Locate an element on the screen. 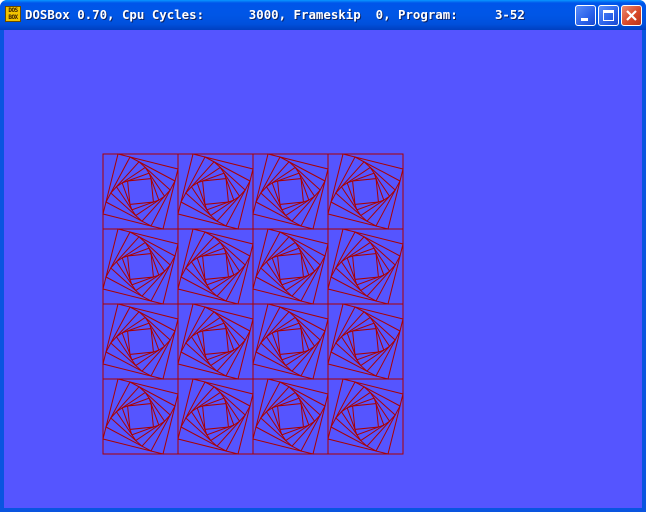 The height and width of the screenshot is (512, 646). app-icon-text-bottom: BOX is located at coordinates (13, 17).